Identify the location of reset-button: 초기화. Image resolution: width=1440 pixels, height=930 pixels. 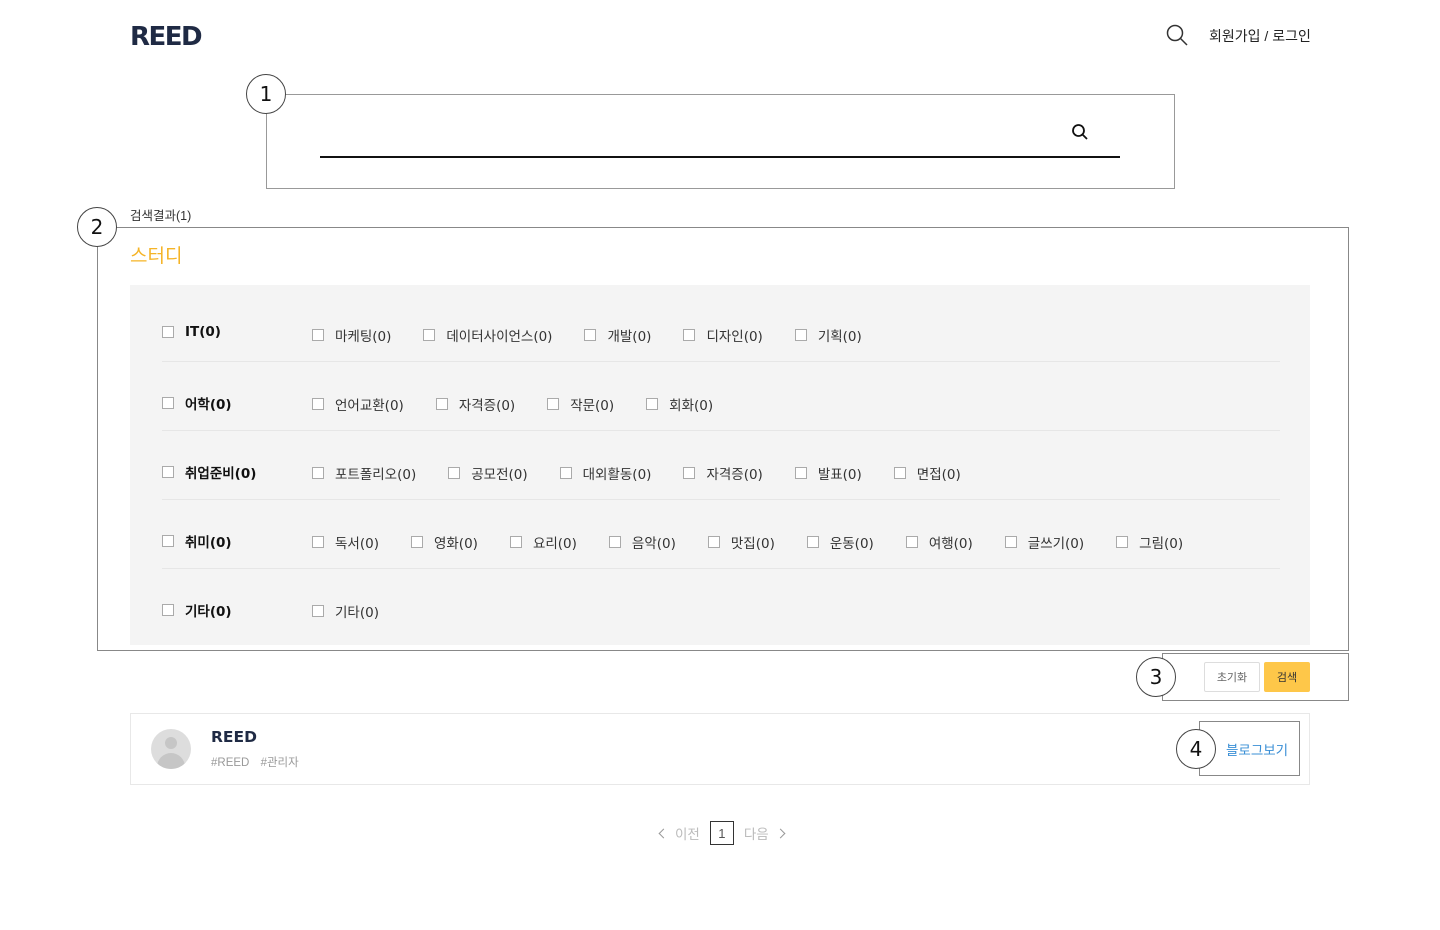
(1232, 677).